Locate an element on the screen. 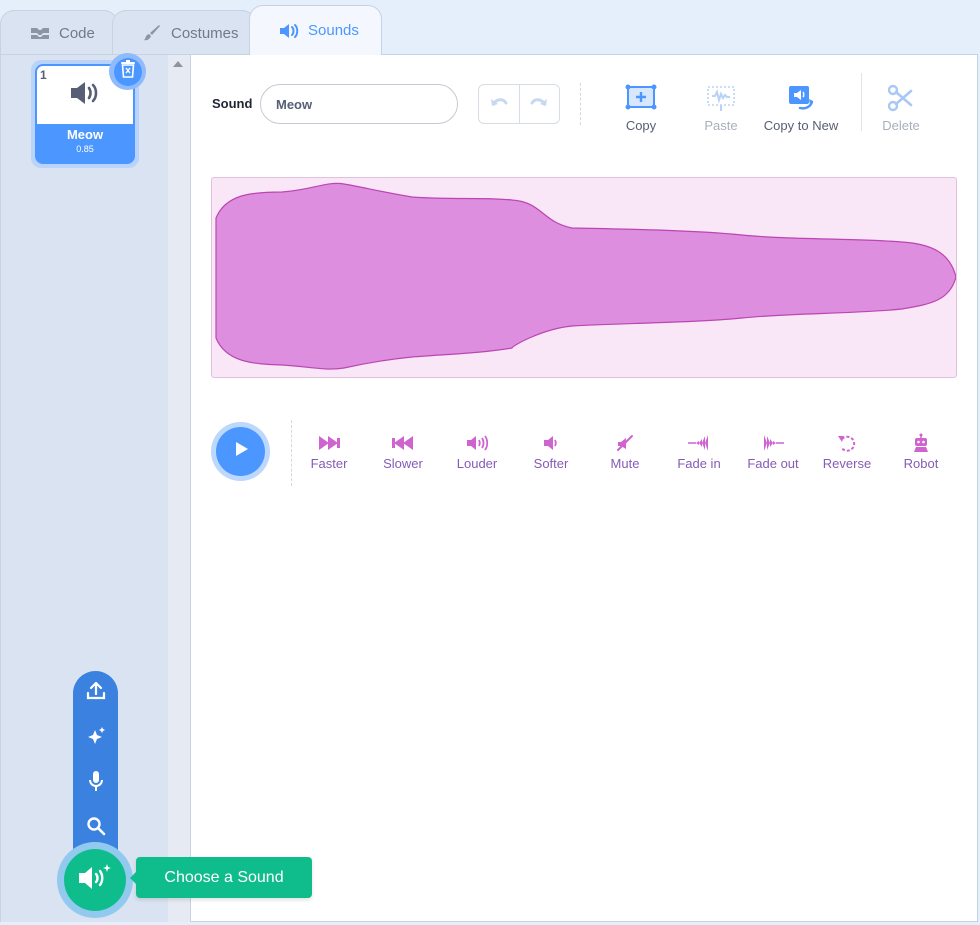 This screenshot has width=980, height=925. choose-sound-button is located at coordinates (95, 880).